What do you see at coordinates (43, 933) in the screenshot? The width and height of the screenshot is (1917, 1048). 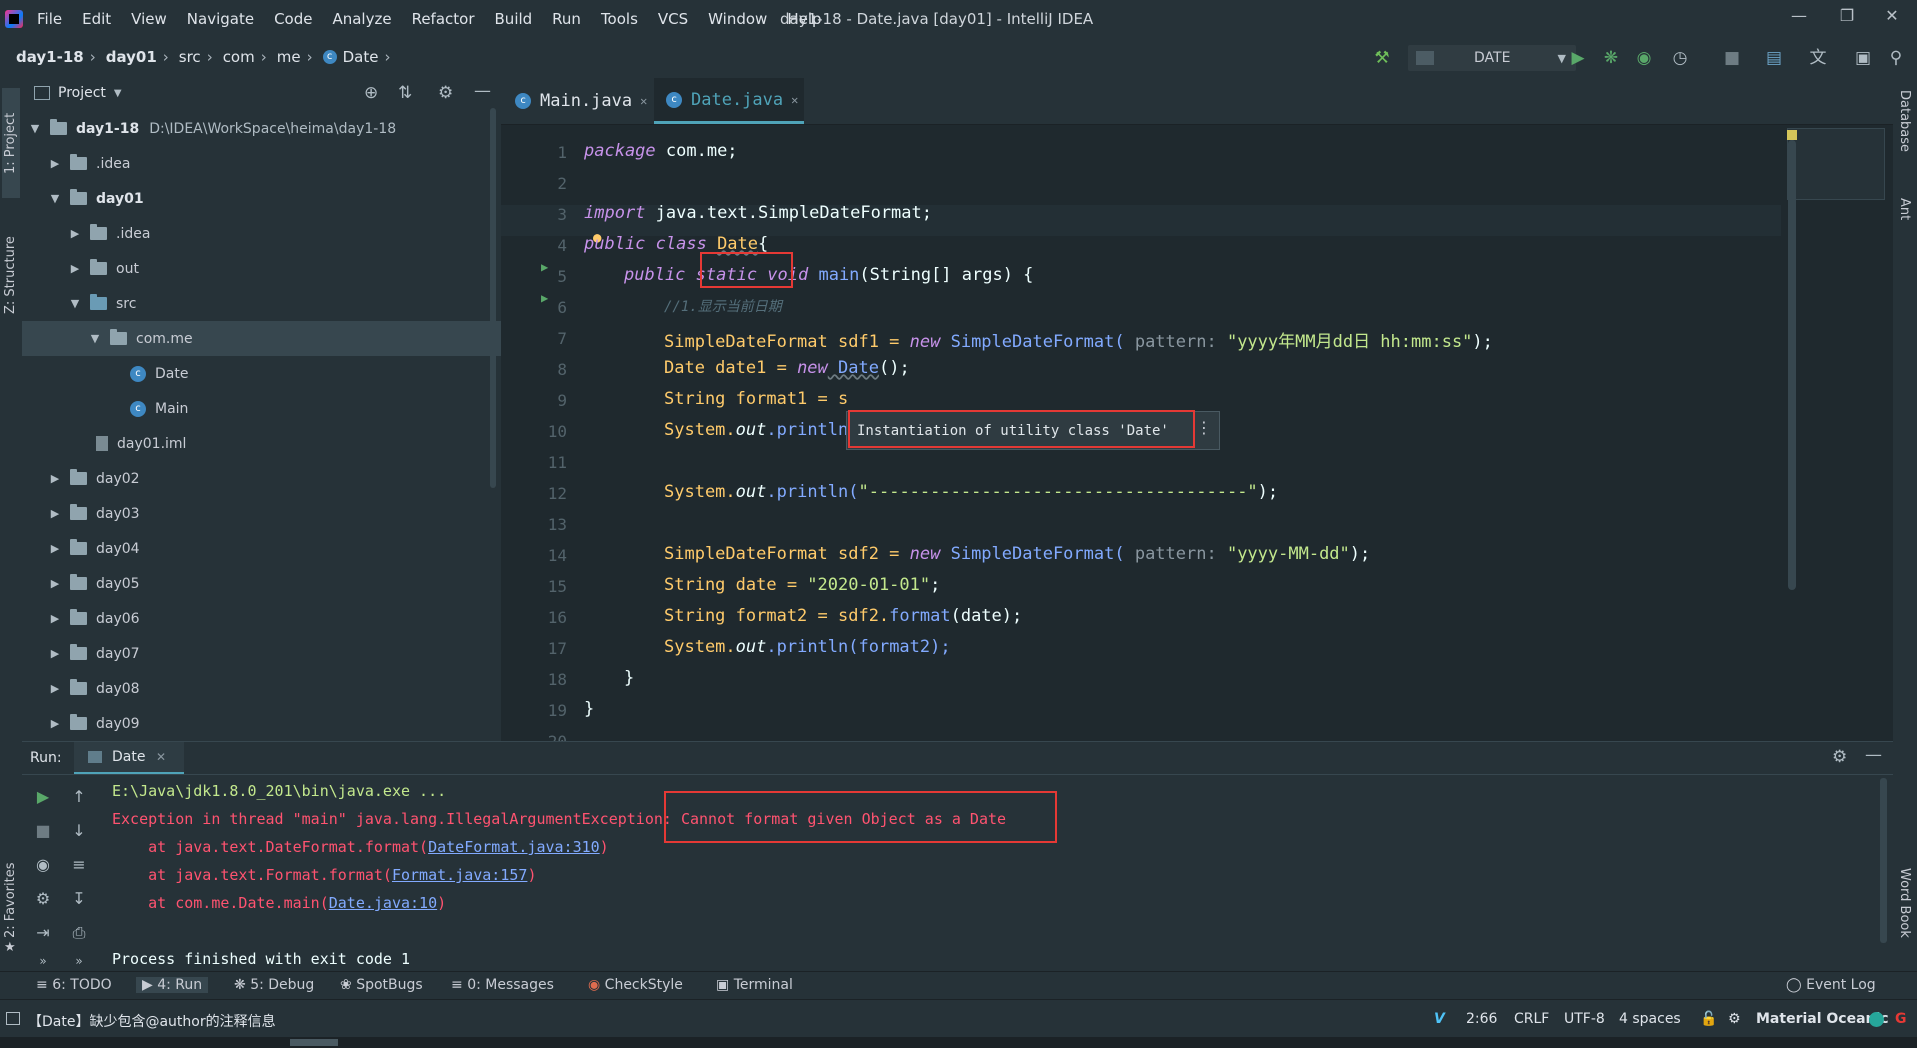 I see `exit-icon: ⇥` at bounding box center [43, 933].